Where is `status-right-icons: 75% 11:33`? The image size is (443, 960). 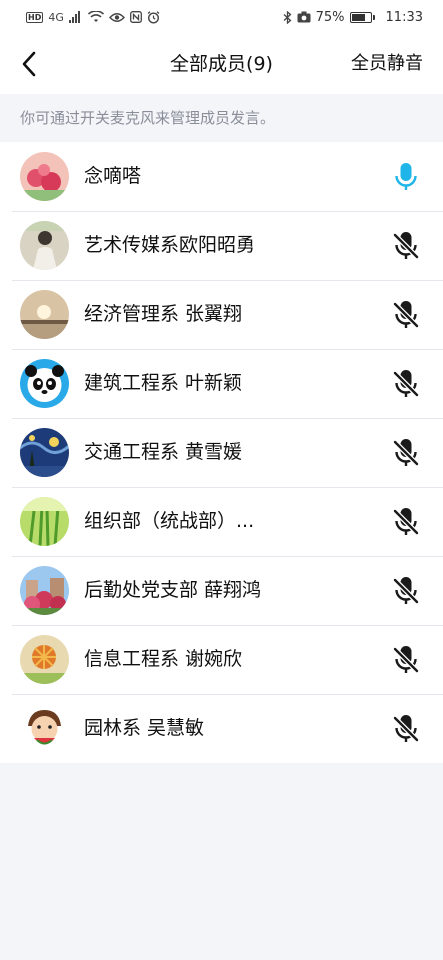 status-right-icons: 75% 11:33 is located at coordinates (353, 17).